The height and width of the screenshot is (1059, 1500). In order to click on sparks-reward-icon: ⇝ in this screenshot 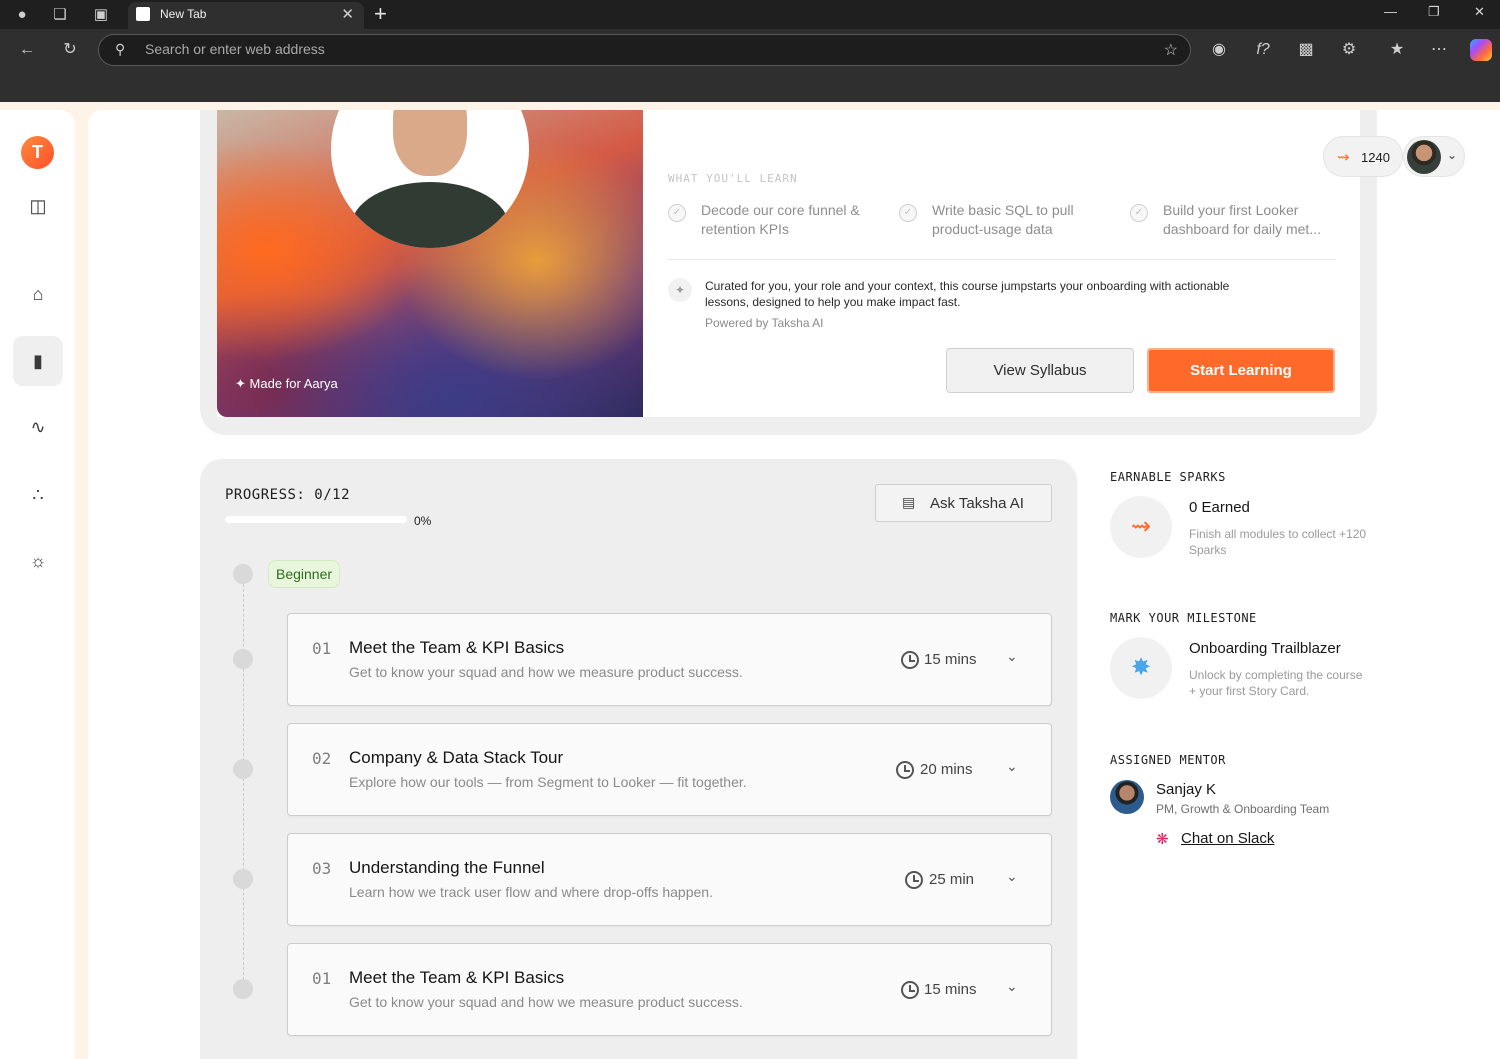, I will do `click(1141, 527)`.